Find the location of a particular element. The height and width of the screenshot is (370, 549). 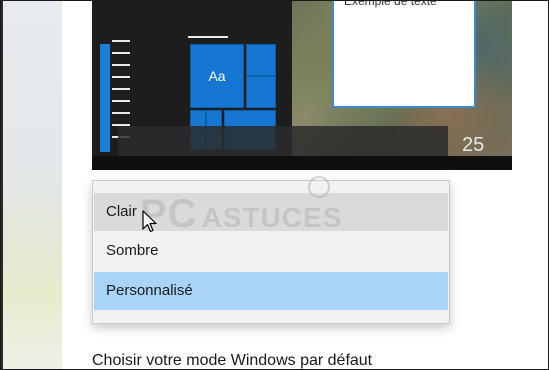

option-personnalise: Personnalisé is located at coordinates (271, 291).